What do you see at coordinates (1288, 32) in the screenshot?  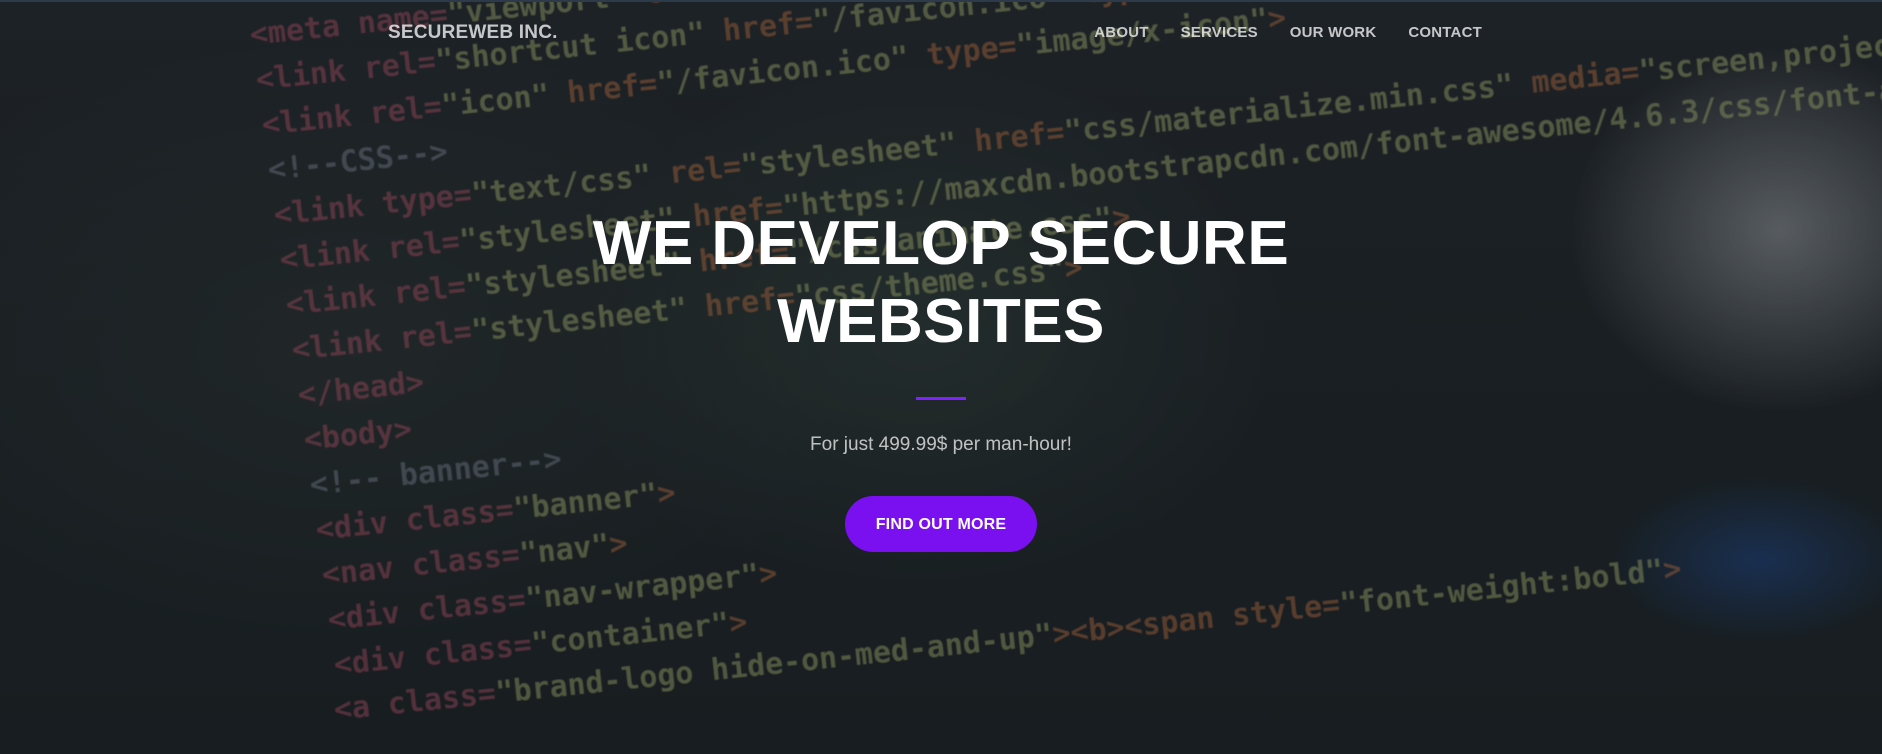 I see `nav-links: ABOUT SERVICES OUR WORK CONTACT` at bounding box center [1288, 32].